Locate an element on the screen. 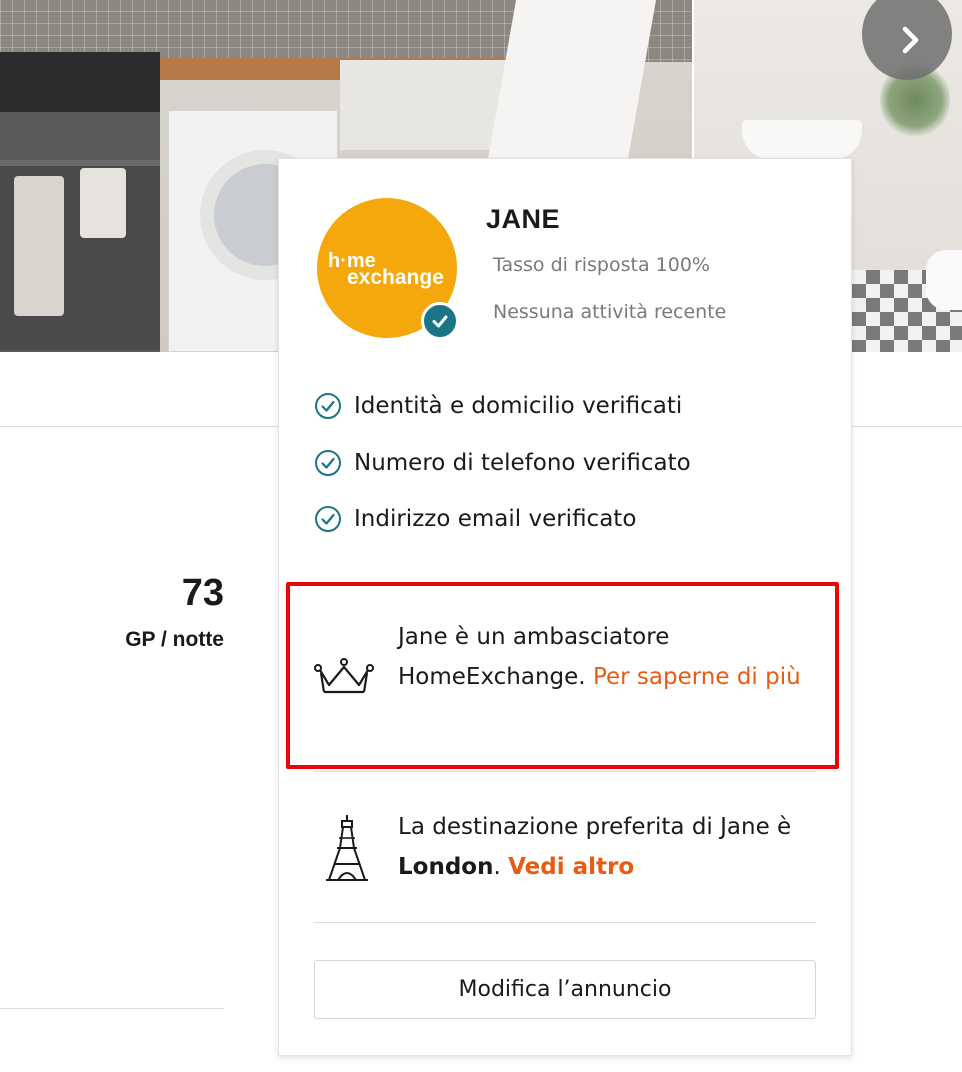 This screenshot has height=1072, width=962. towel is located at coordinates (103, 203).